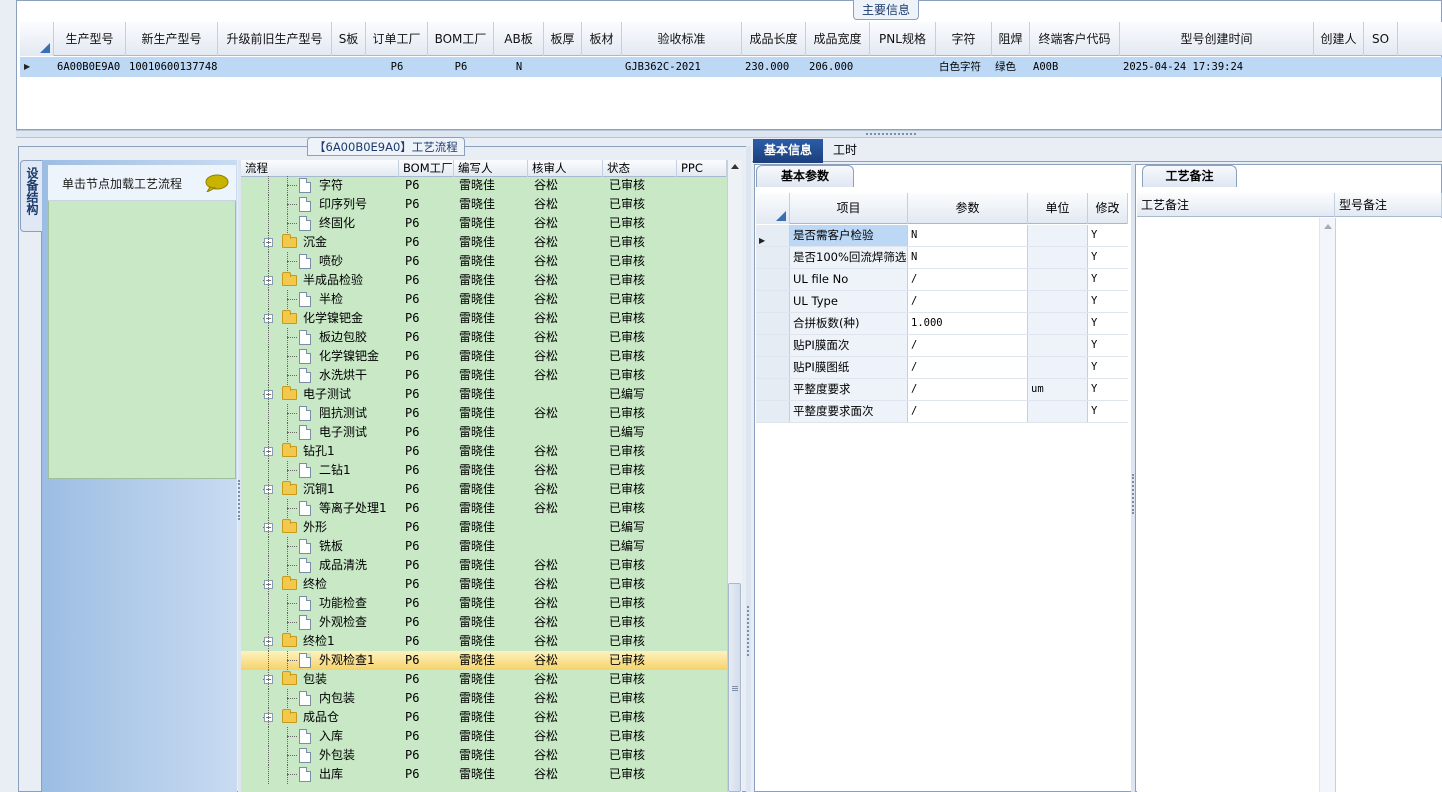 The height and width of the screenshot is (792, 1442). What do you see at coordinates (1058, 208) in the screenshot?
I see `params-col-header: 单位` at bounding box center [1058, 208].